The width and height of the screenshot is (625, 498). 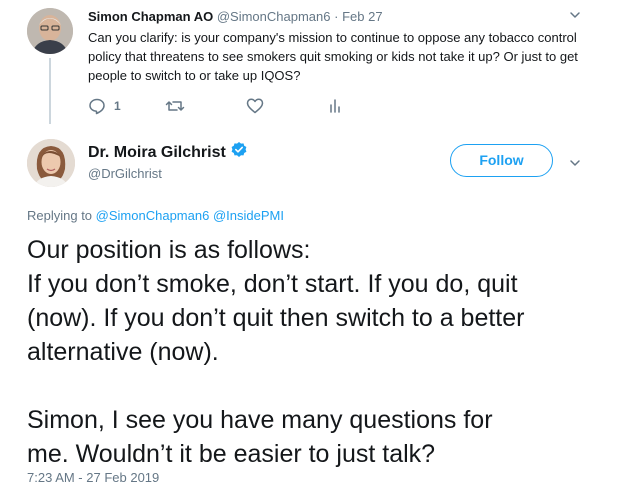 What do you see at coordinates (153, 215) in the screenshot?
I see `mention-link: @SimonChapman6` at bounding box center [153, 215].